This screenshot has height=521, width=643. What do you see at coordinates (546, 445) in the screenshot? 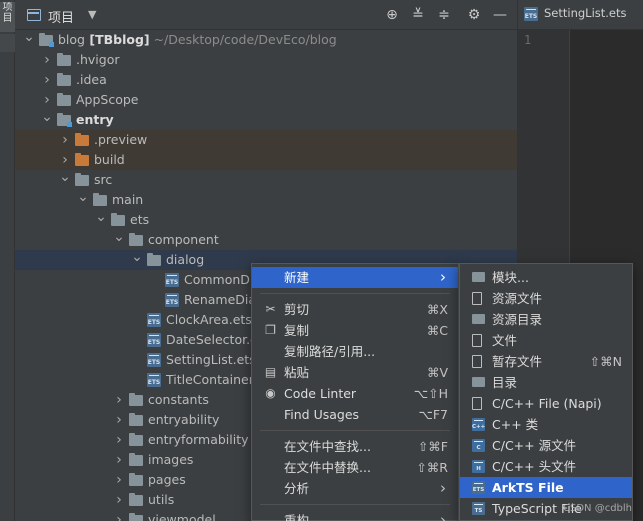
I see `submenu-item: C C/C++ 源文件` at bounding box center [546, 445].